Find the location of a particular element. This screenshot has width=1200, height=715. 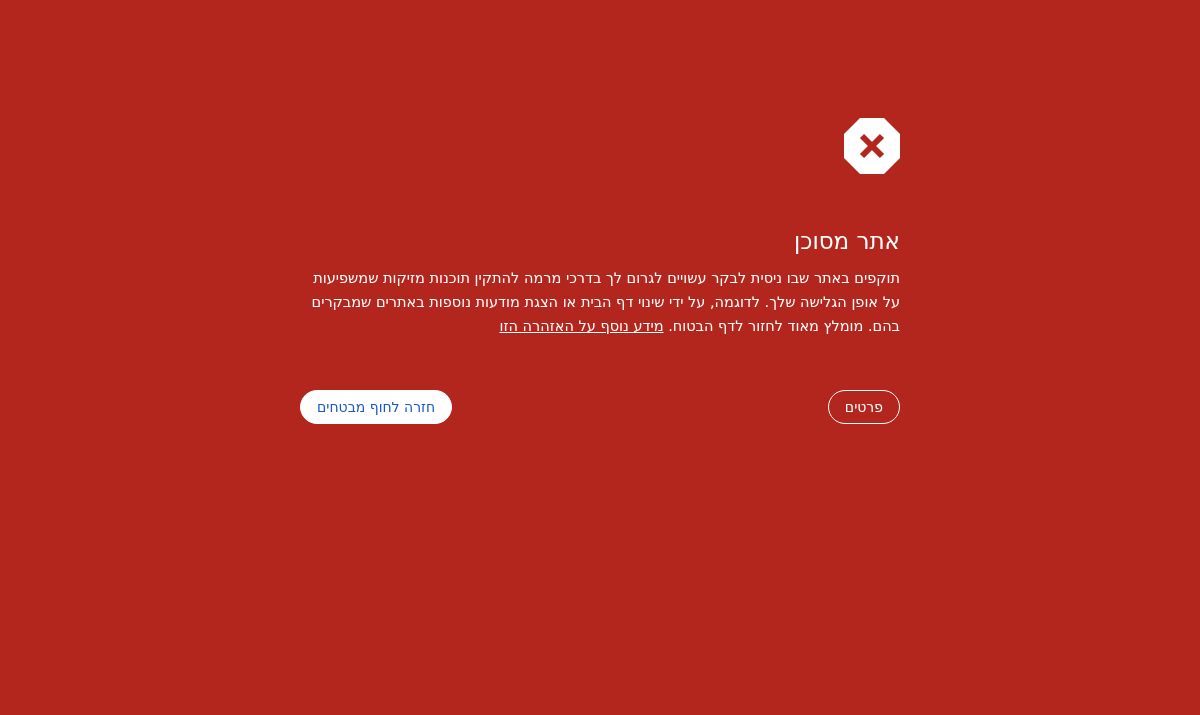

warning-message: תוקפים באתר שבו ניסית לבקר עשויים לגרום לך בדרכי מרמה להתקין תוכנות מזיקות שמשפיעות על אופן הגלישה שלך. לדוגמה, על ידי שינוי דף הבית או הצגת מודעות נוספות באתרים שמבקרים בהם. מומלץ מאוד לחזור לדף הבטוח. מידע נוסף על האזהרה הזו is located at coordinates (605, 302).